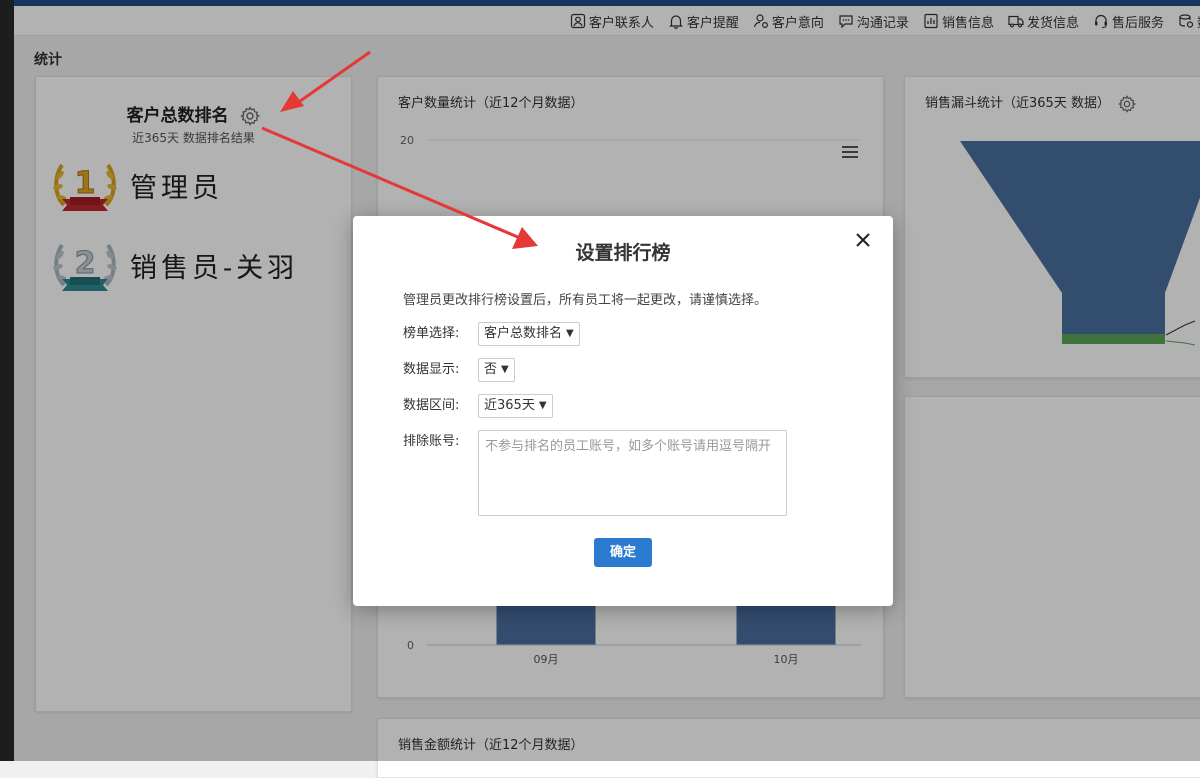 The width and height of the screenshot is (1200, 778). Describe the element at coordinates (523, 333) in the screenshot. I see `list-select-value: 客户总数排名` at that location.